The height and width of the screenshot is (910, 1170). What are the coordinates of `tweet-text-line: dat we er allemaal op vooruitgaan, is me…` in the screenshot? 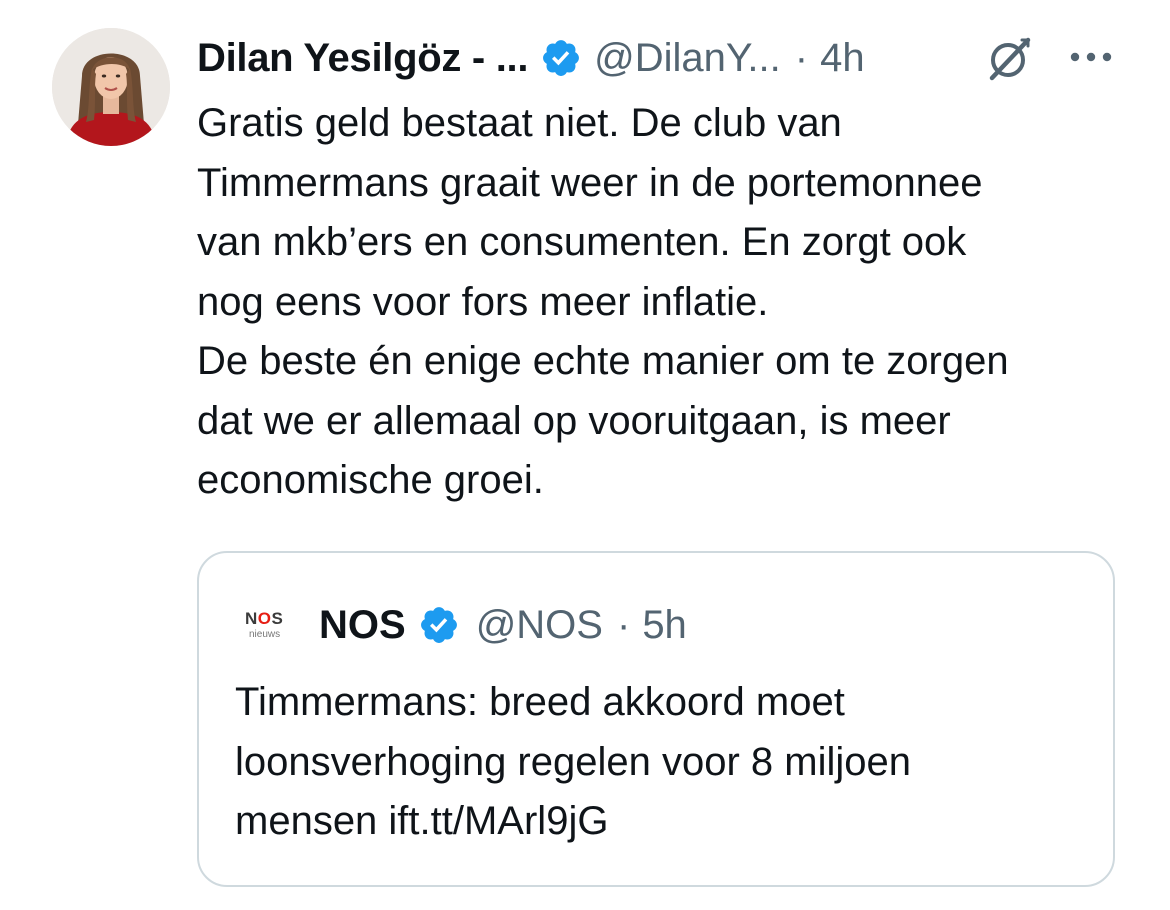 It's located at (574, 420).